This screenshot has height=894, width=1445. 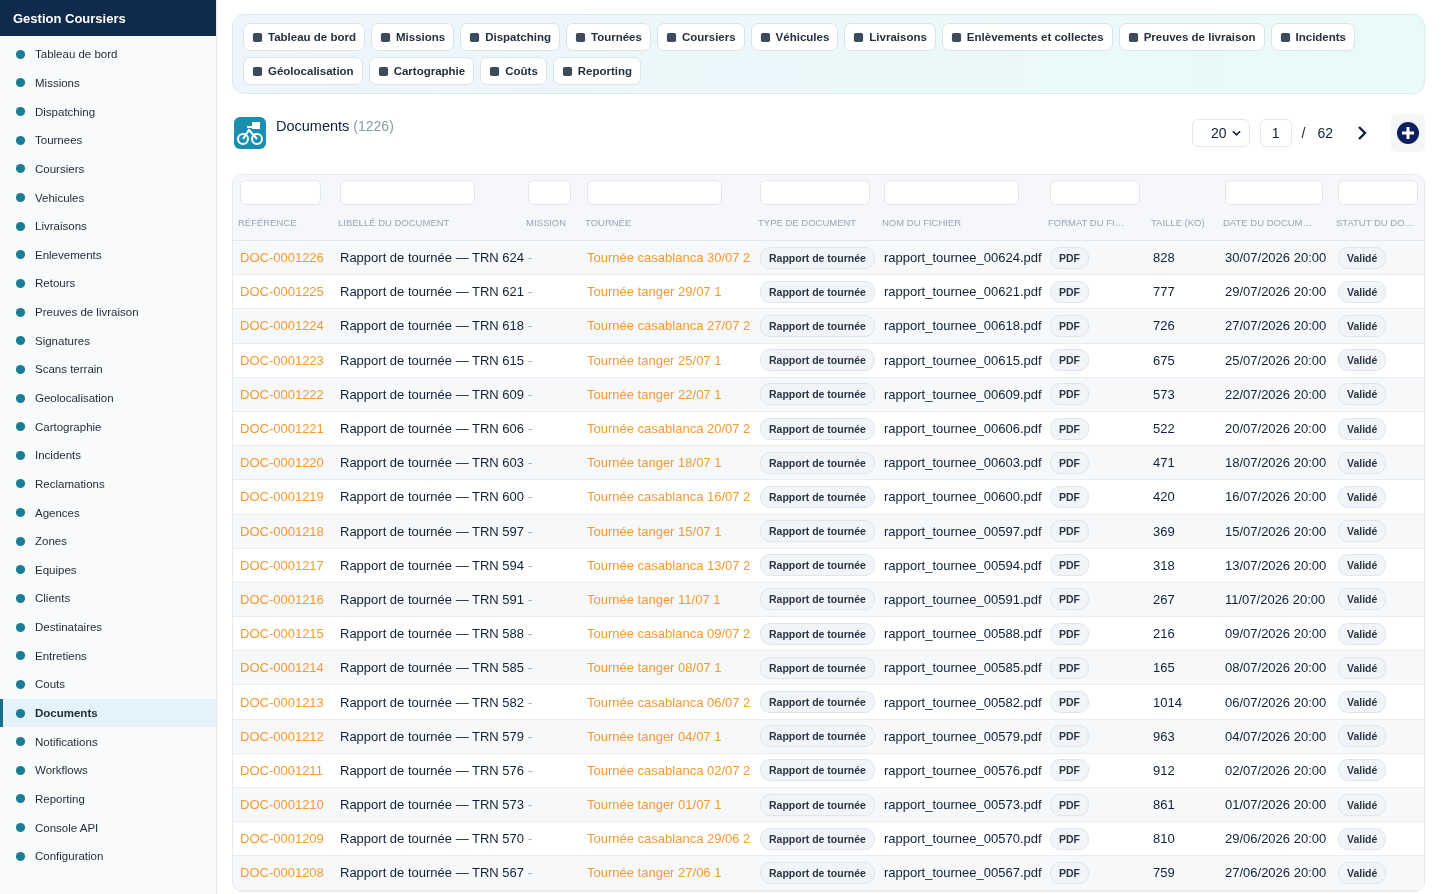 I want to click on quick-link-button: Preuves de livraison, so click(x=1191, y=37).